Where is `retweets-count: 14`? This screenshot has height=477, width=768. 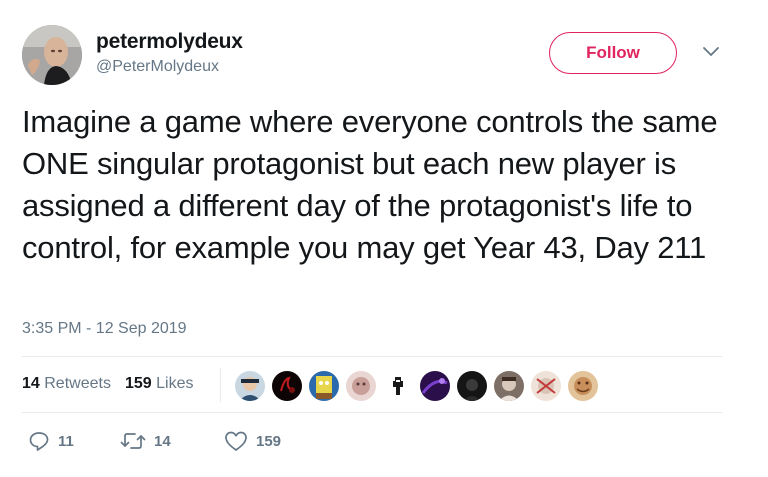 retweets-count: 14 is located at coordinates (31, 383).